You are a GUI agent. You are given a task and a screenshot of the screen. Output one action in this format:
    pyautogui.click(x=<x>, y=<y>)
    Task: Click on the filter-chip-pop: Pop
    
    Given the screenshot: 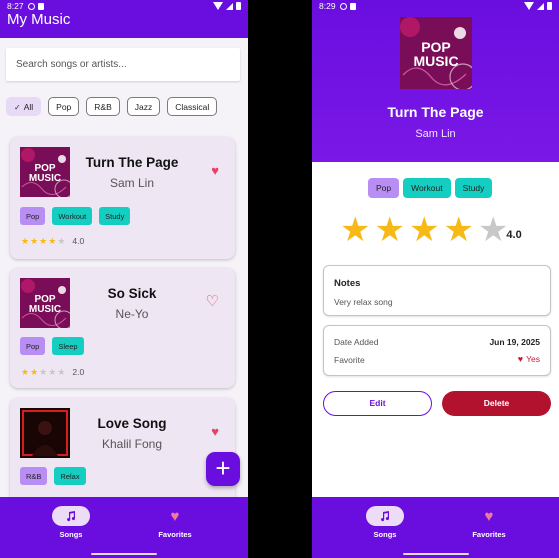 What is the action you would take?
    pyautogui.click(x=64, y=106)
    